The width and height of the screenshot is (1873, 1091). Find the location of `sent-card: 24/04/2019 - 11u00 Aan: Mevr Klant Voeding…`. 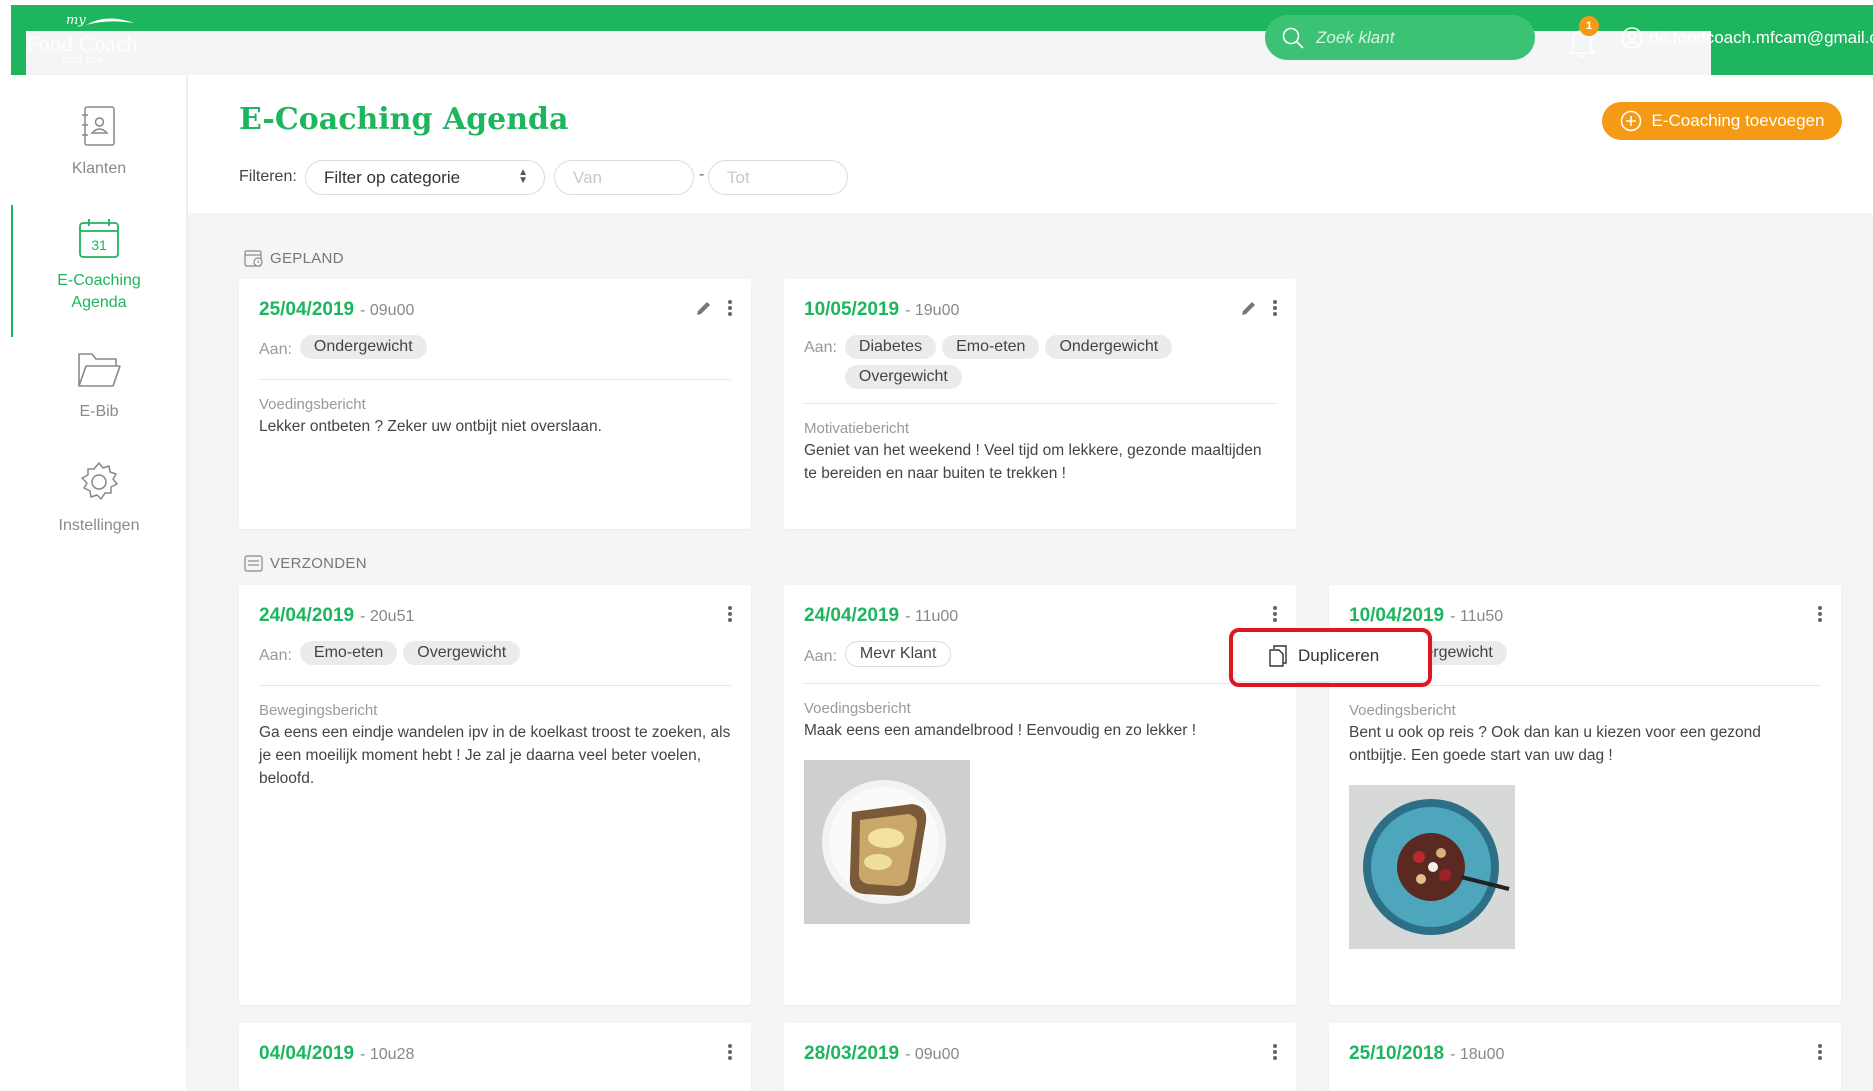

sent-card: 24/04/2019 - 11u00 Aan: Mevr Klant Voeding… is located at coordinates (1040, 795).